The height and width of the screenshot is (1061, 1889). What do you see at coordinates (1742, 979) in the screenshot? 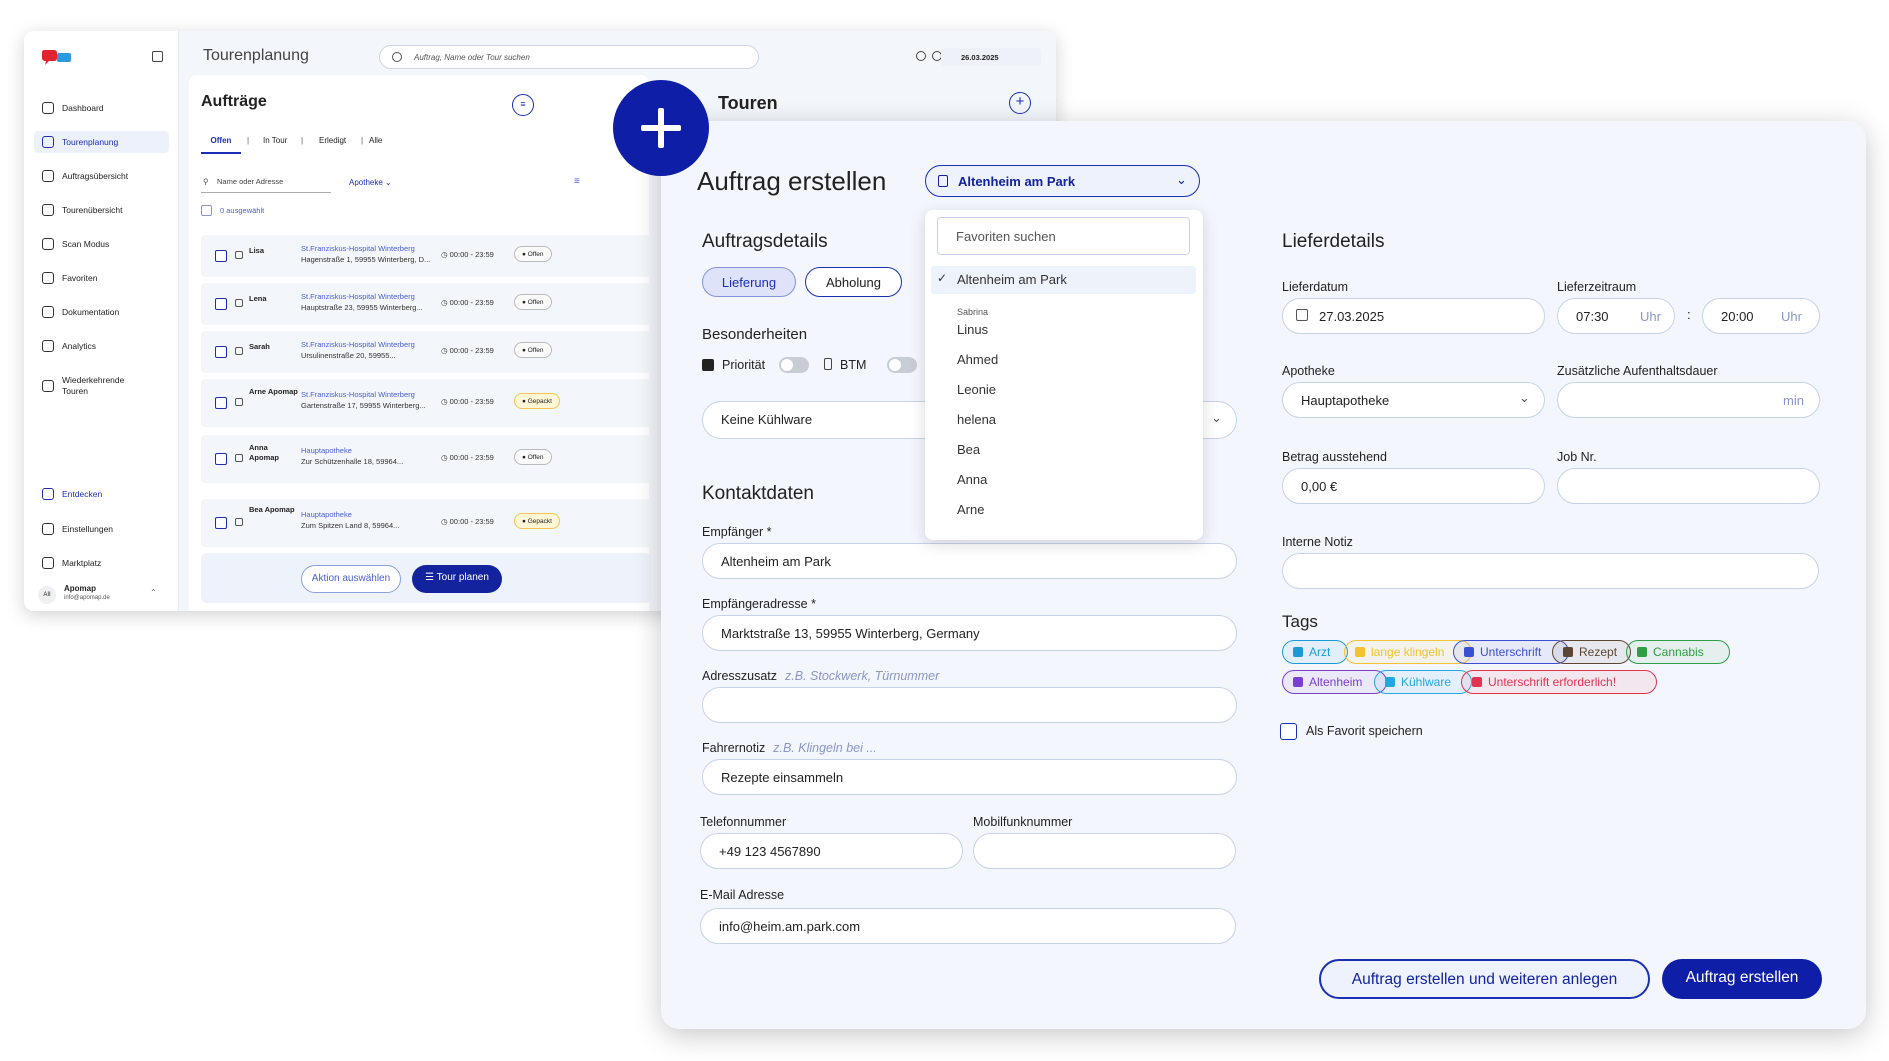
I see `create-order-button: Auftrag erstellen` at bounding box center [1742, 979].